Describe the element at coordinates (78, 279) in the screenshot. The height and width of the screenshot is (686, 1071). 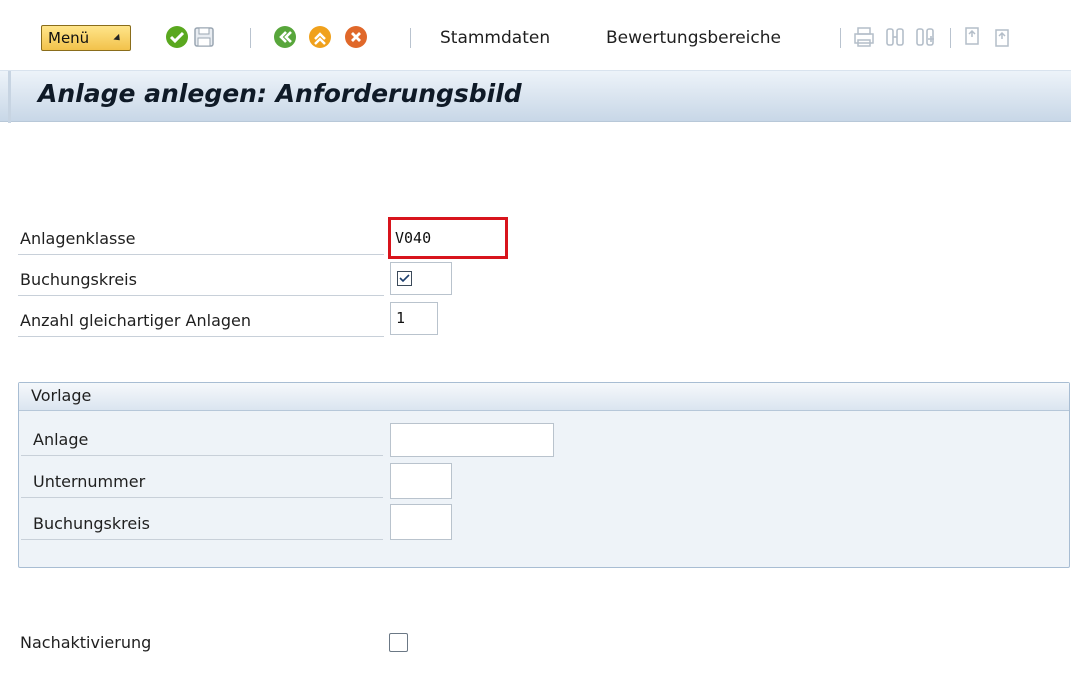
I see `buchungskreis-label: Buchungskreis` at that location.